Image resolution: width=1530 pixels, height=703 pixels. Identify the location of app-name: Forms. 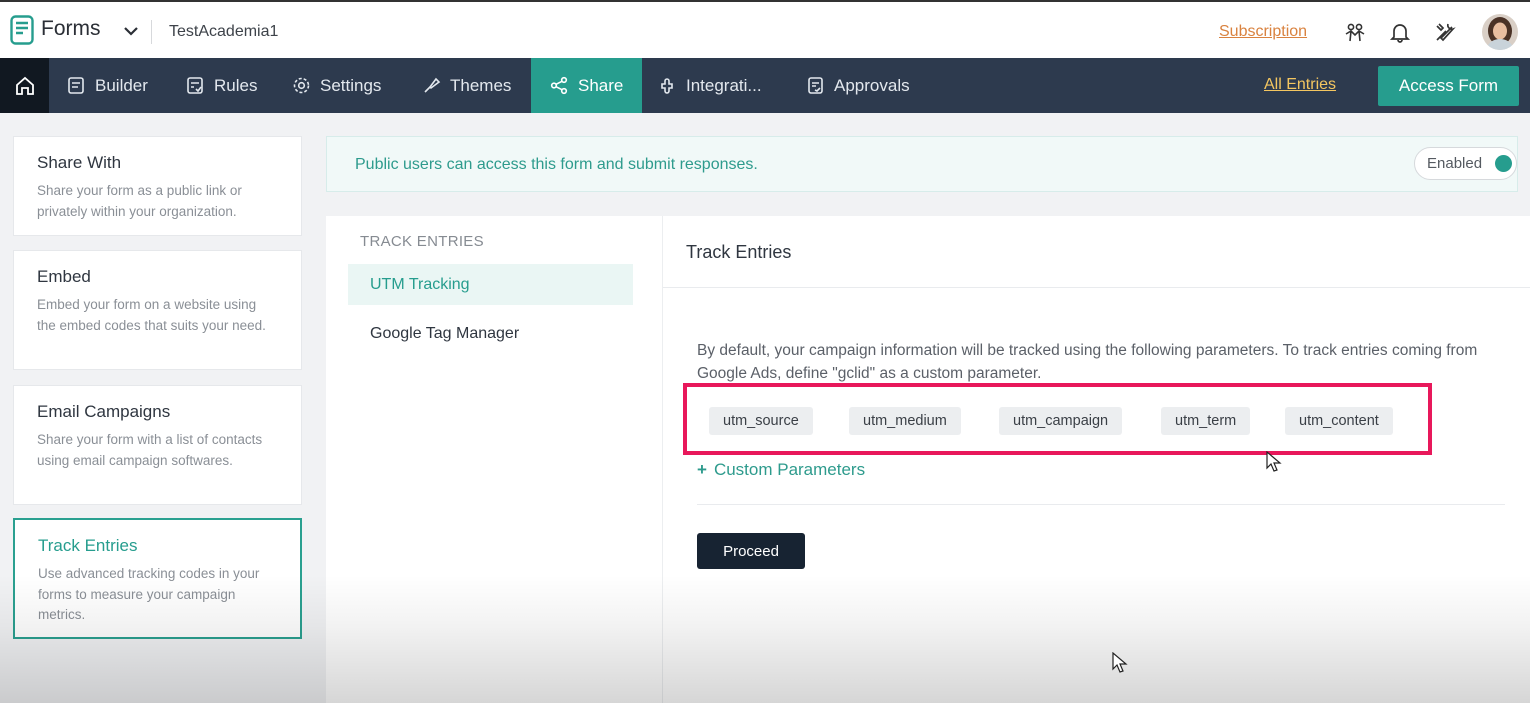
(71, 29).